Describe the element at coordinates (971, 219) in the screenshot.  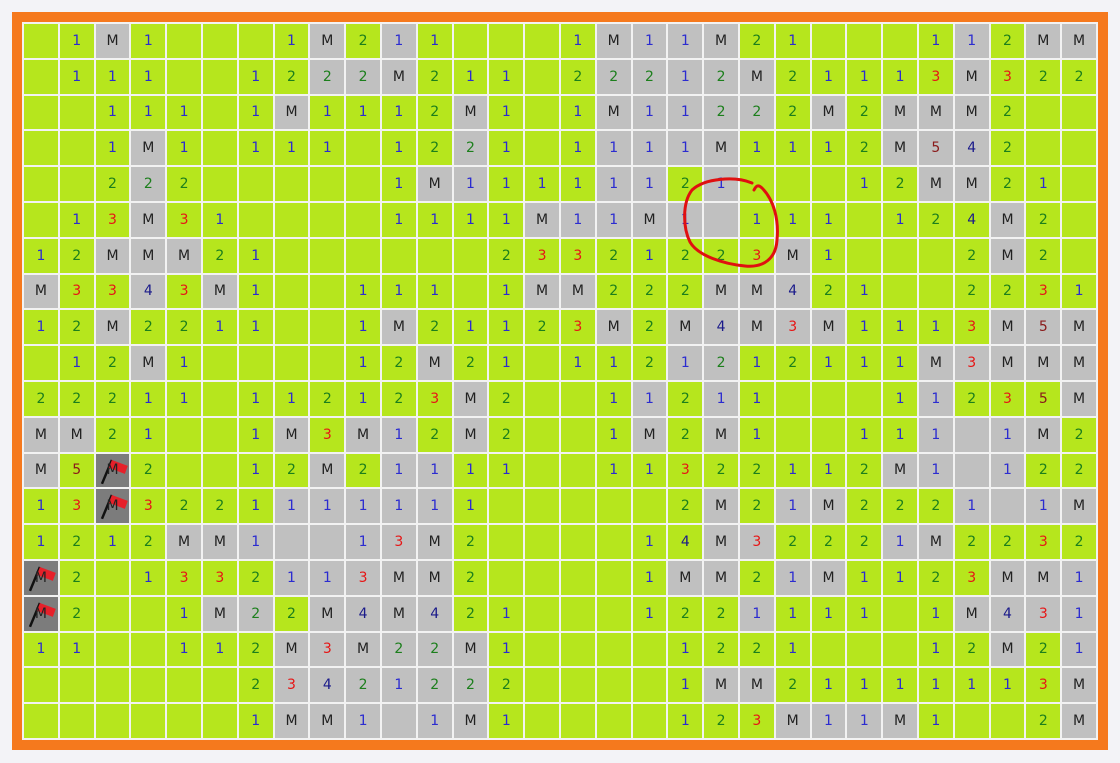
I see `board-cell: 4` at that location.